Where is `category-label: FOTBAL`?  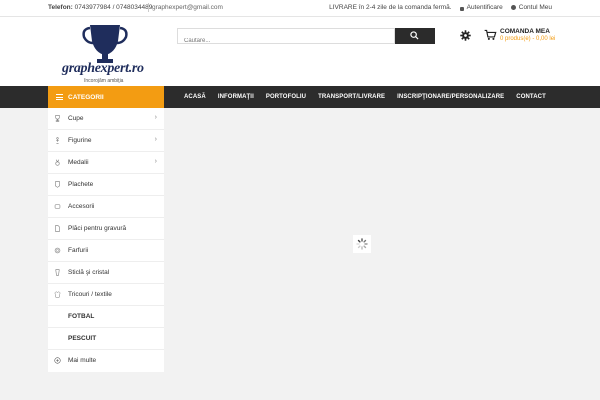
category-label: FOTBAL is located at coordinates (81, 316).